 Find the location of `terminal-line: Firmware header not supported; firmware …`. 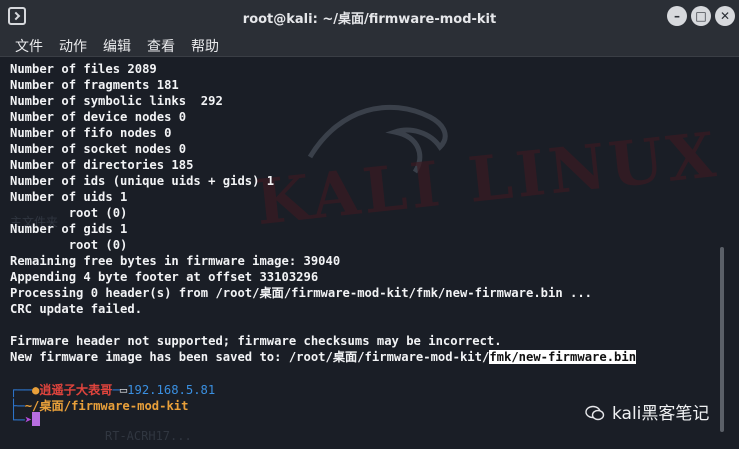

terminal-line: Firmware header not supported; firmware … is located at coordinates (256, 341).